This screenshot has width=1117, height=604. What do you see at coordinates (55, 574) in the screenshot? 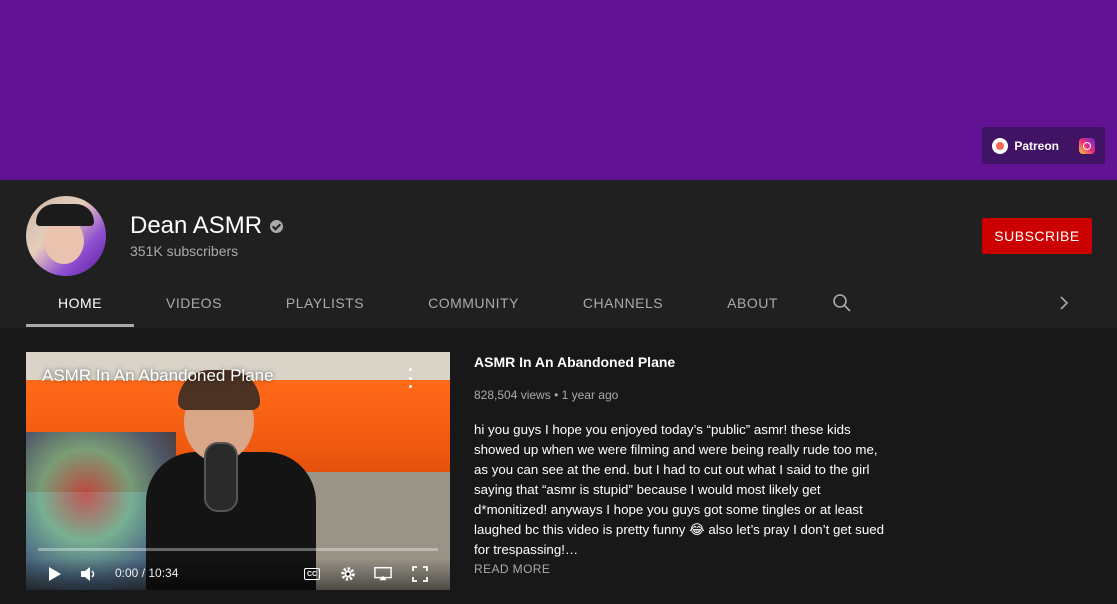
I see `play-icon` at bounding box center [55, 574].